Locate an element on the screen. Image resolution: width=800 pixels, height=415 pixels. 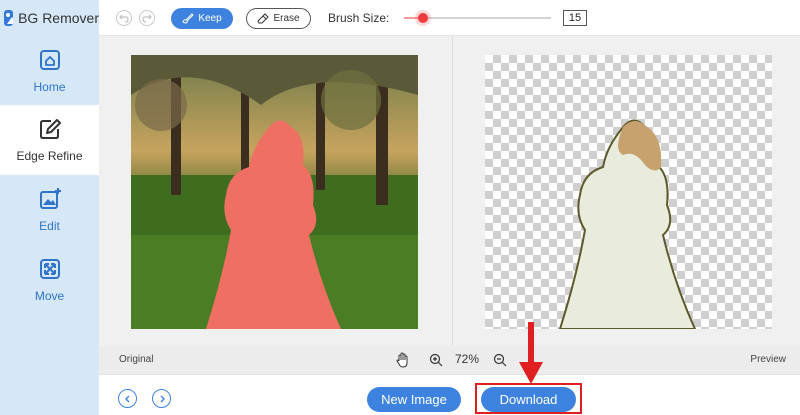
brush-slider-handle is located at coordinates (423, 18).